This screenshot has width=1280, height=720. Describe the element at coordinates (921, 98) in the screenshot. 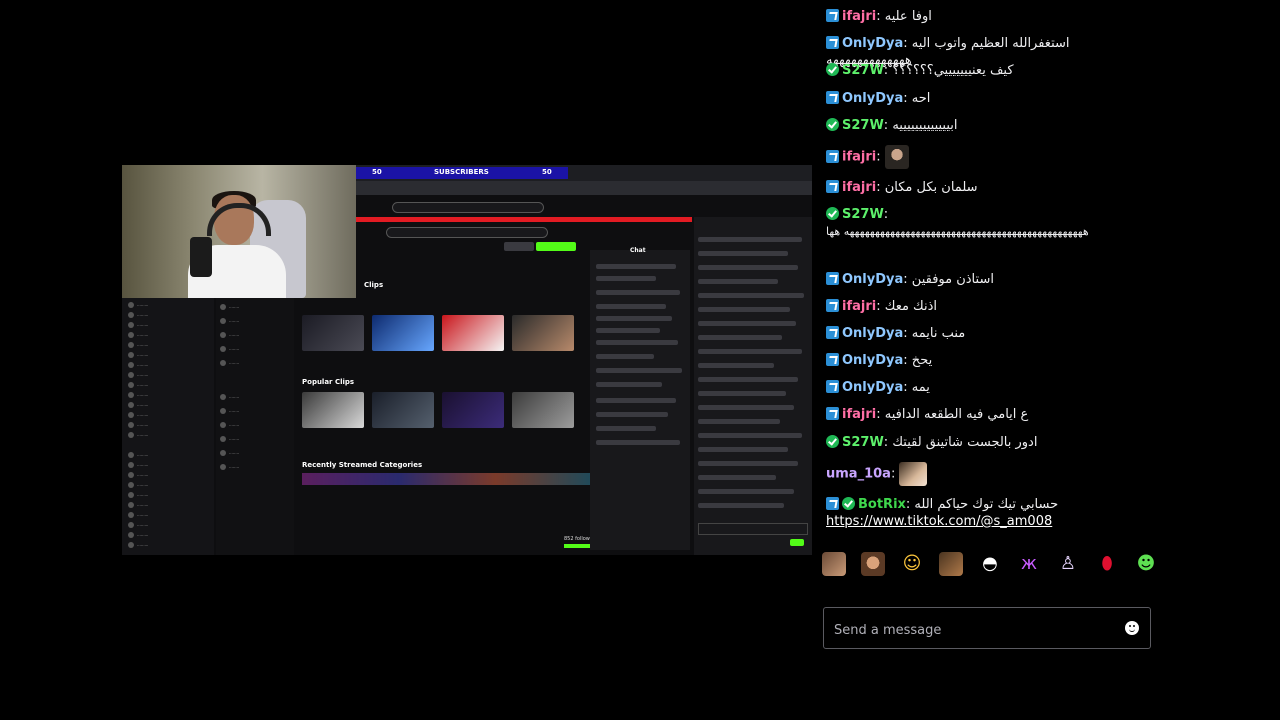

I see `chat-message-text: احه` at that location.